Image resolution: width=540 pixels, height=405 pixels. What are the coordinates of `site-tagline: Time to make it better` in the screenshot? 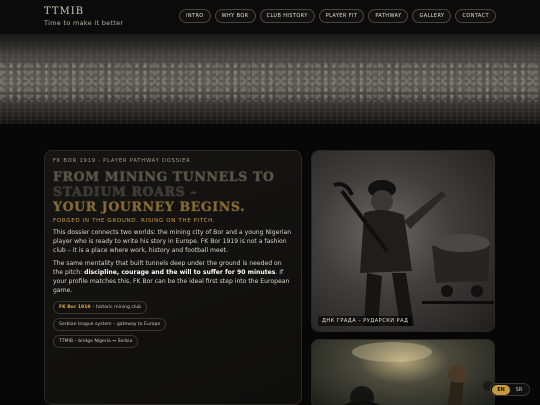 It's located at (84, 23).